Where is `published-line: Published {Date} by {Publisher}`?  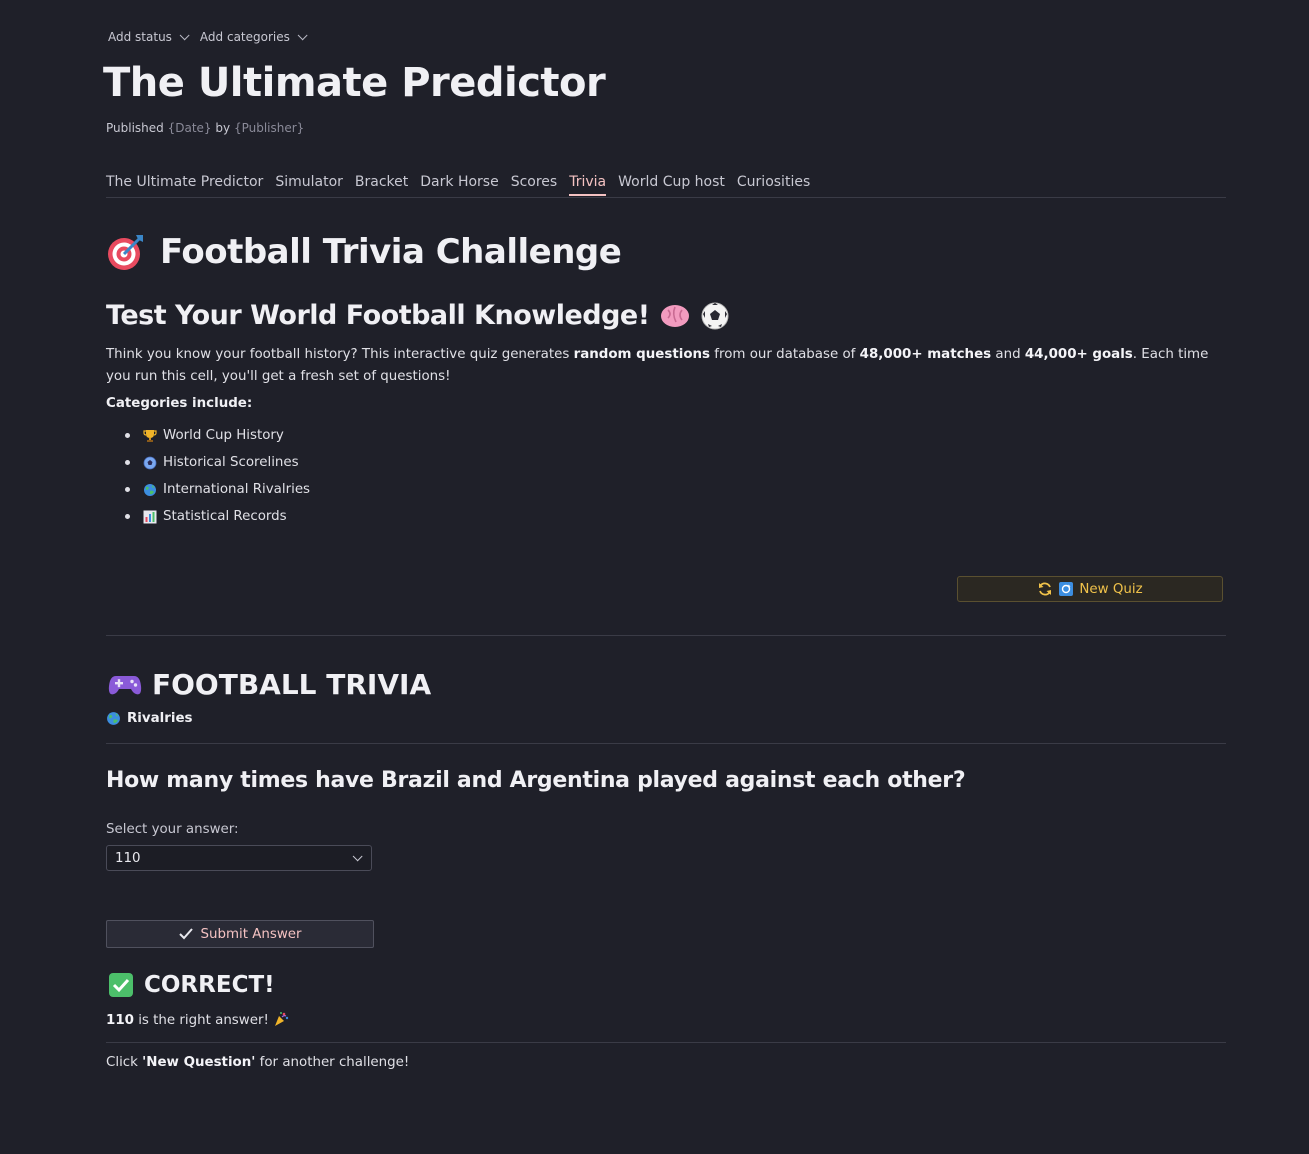 published-line: Published {Date} by {Publisher} is located at coordinates (205, 128).